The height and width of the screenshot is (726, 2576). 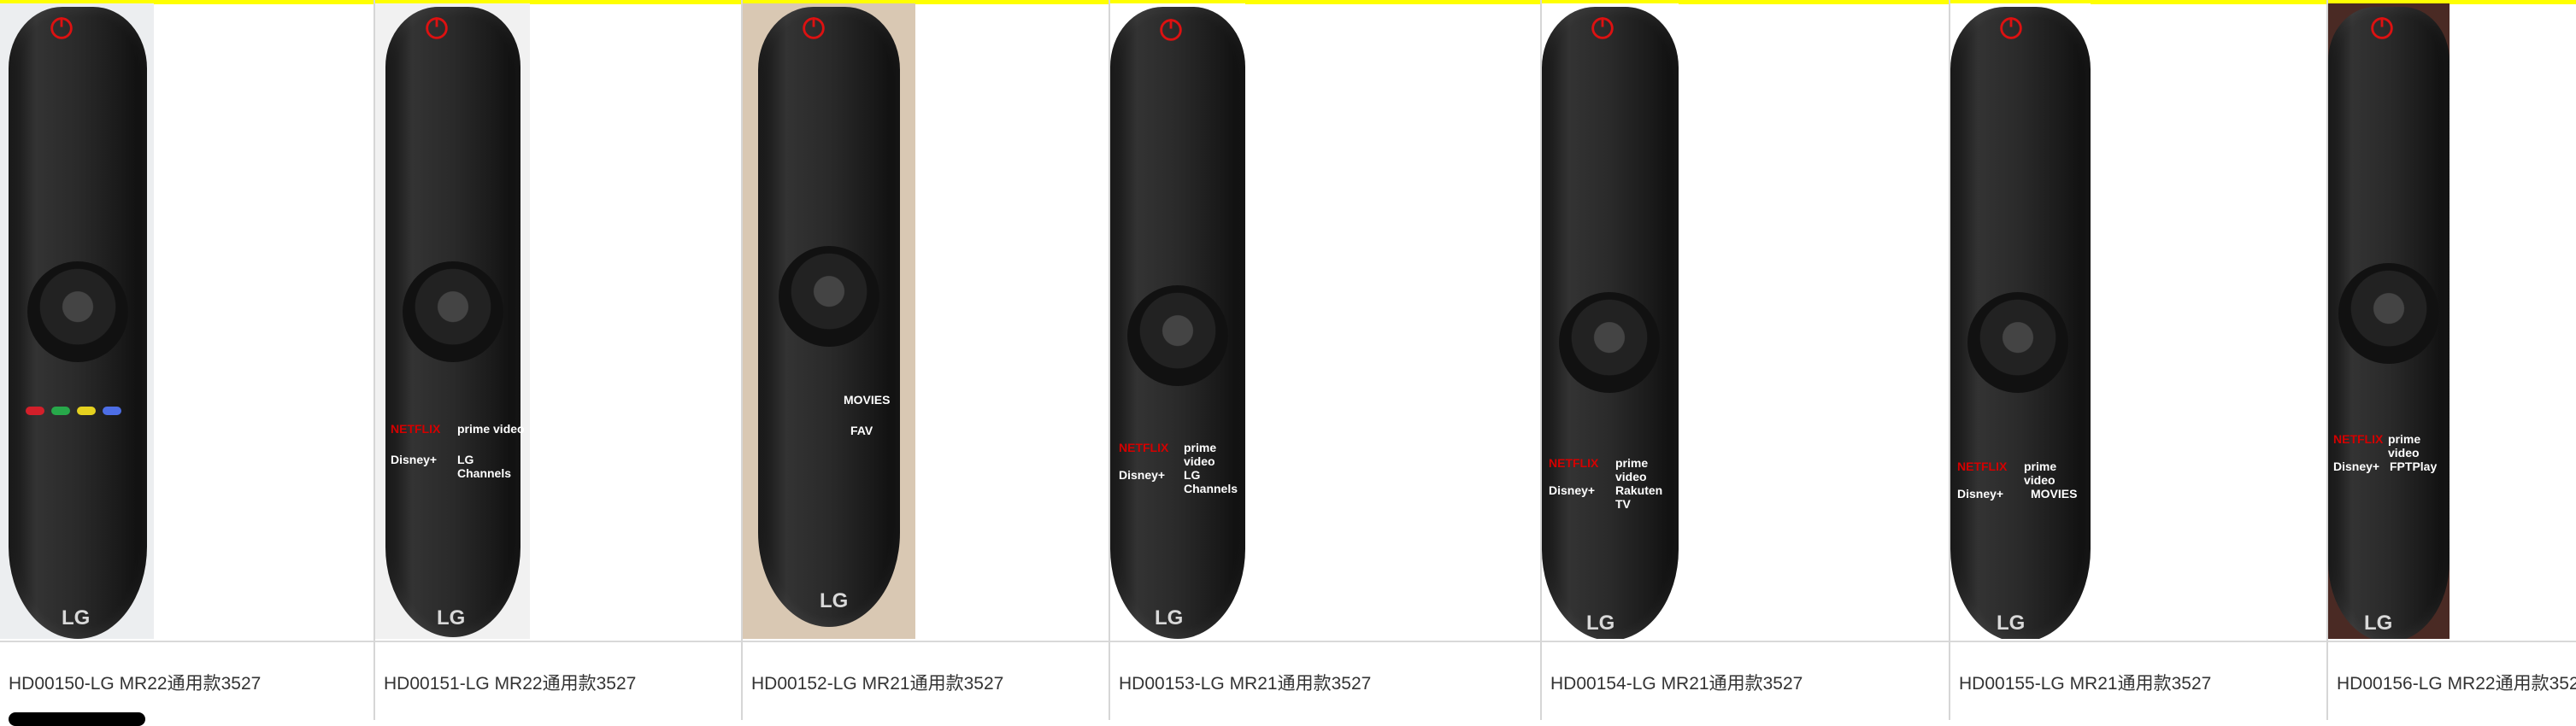 I want to click on product-label: HD00155-LG MR21通用款3527, so click(x=2085, y=684).